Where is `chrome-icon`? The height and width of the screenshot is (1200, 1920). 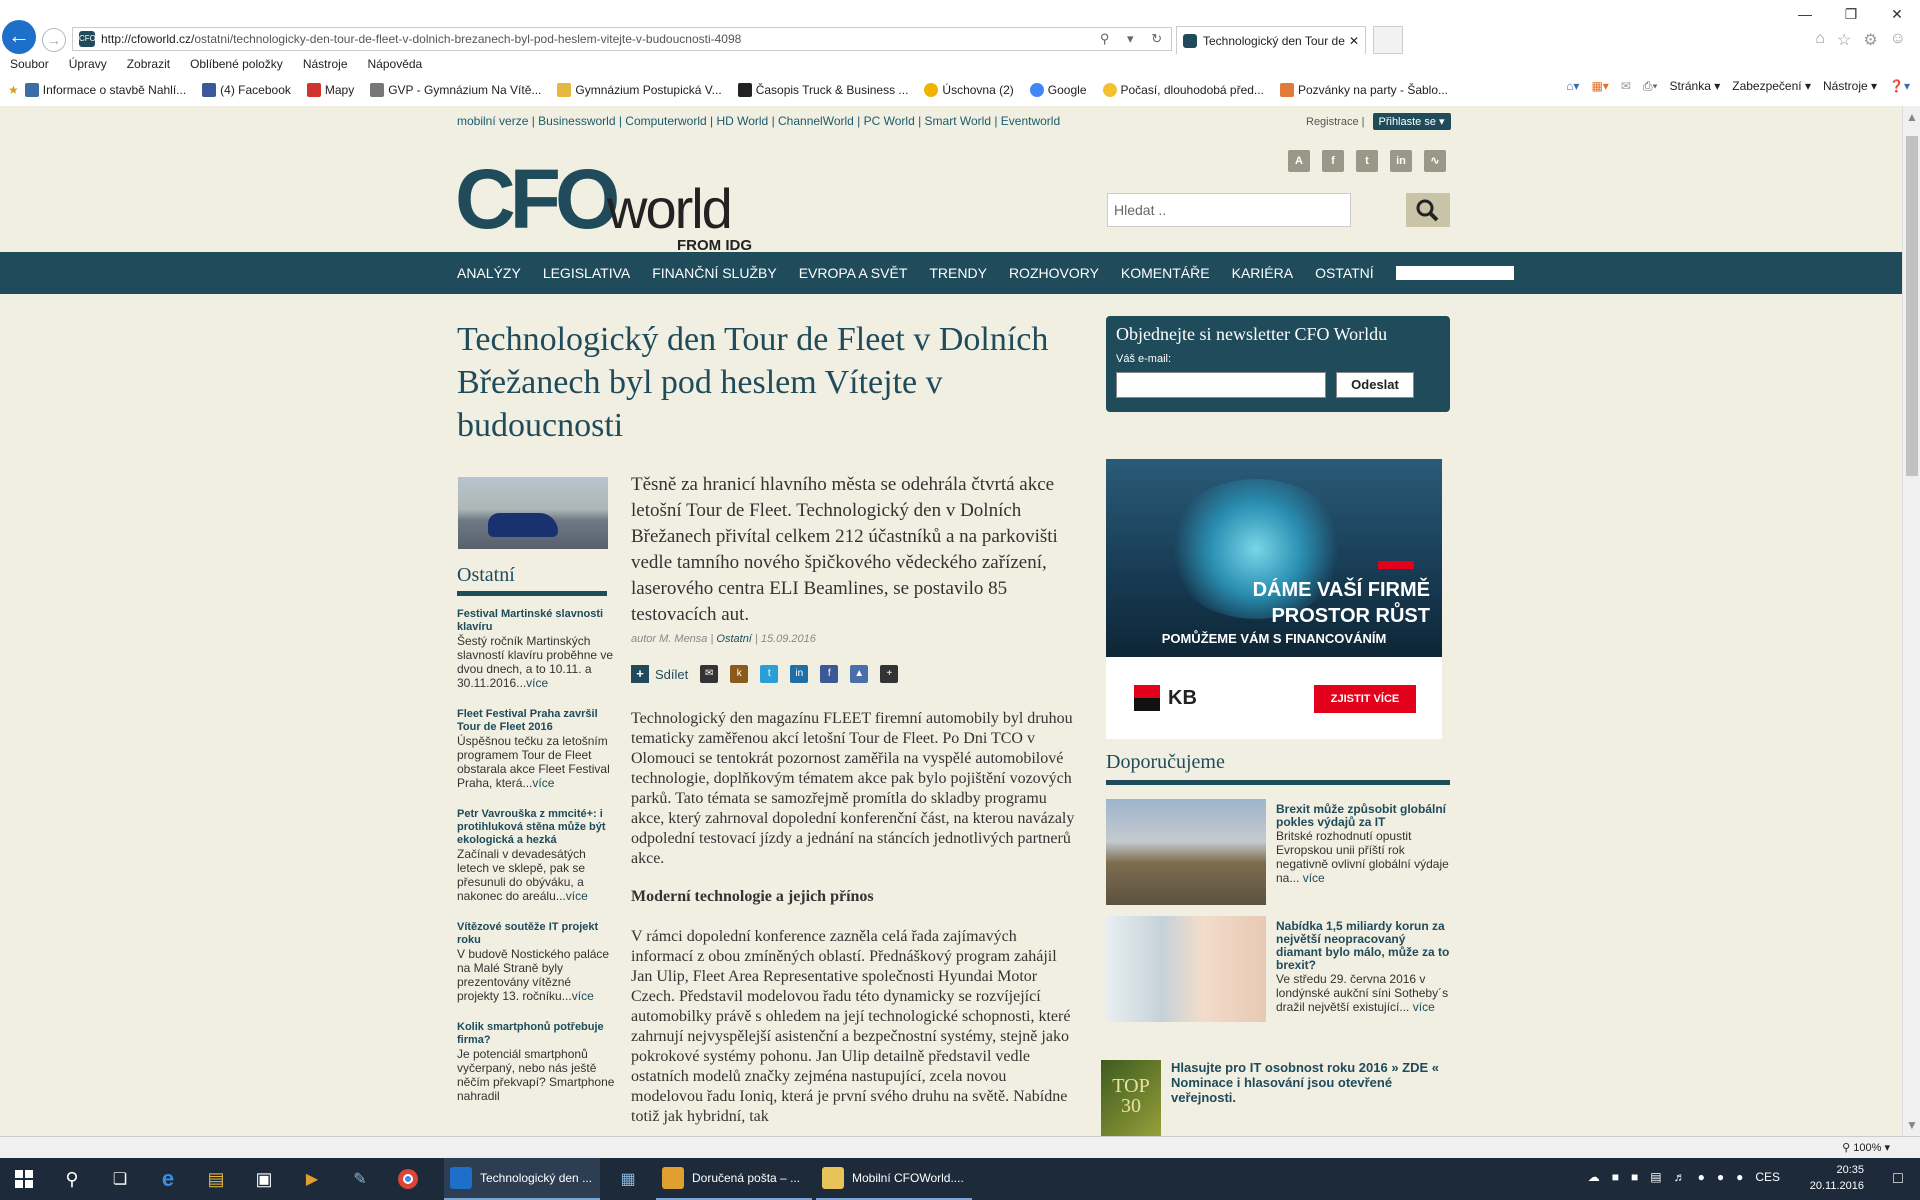 chrome-icon is located at coordinates (408, 1179).